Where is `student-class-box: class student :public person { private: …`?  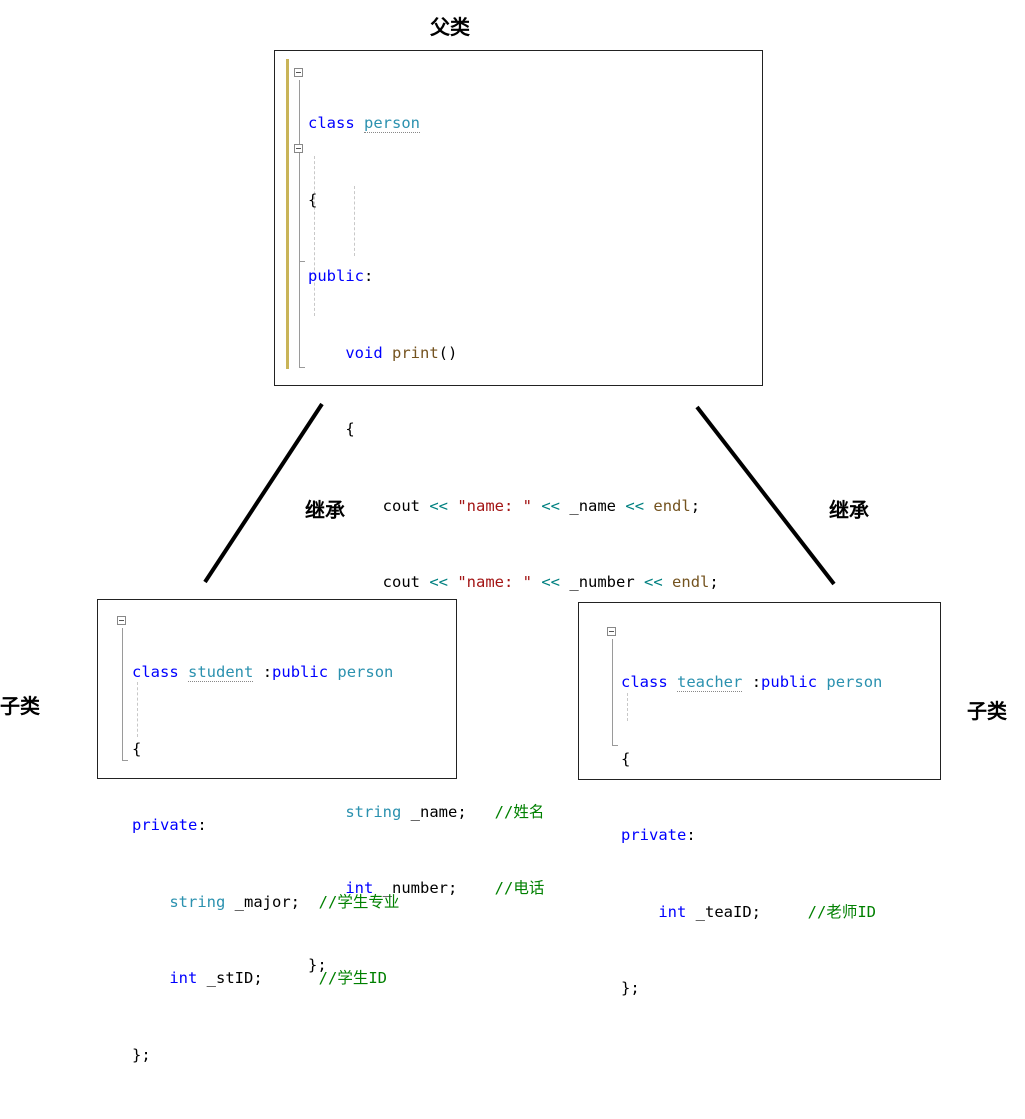 student-class-box: class student :public person { private: … is located at coordinates (277, 831).